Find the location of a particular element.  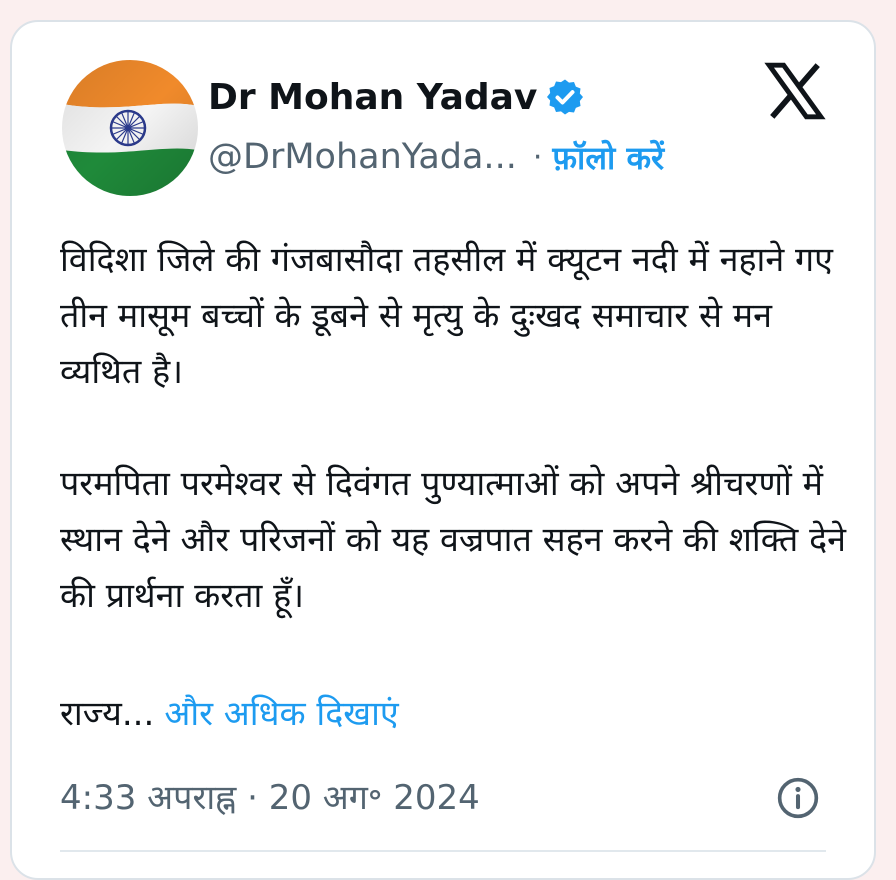

author-handle-row: @DrMohanYada... · फ़ॉलो करें is located at coordinates (436, 157).